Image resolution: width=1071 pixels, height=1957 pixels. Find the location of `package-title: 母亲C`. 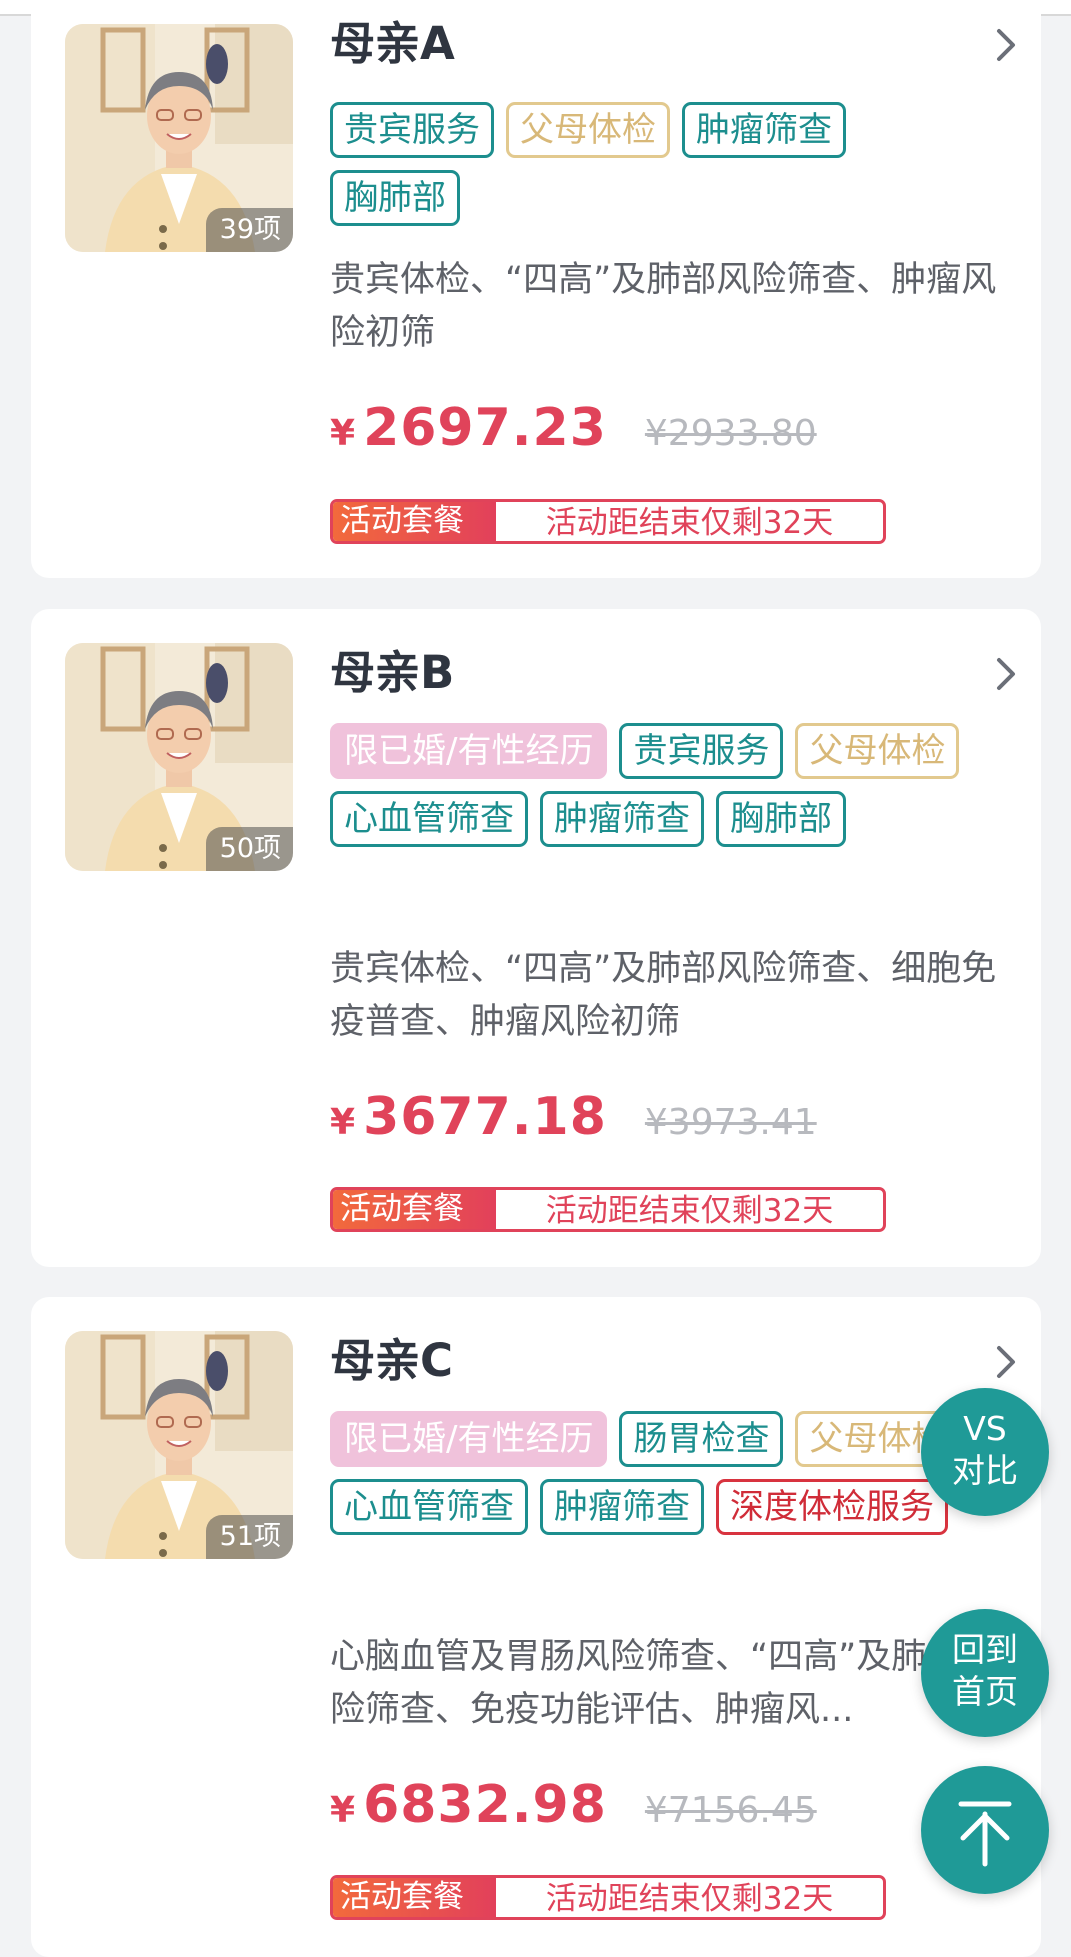

package-title: 母亲C is located at coordinates (392, 1360).